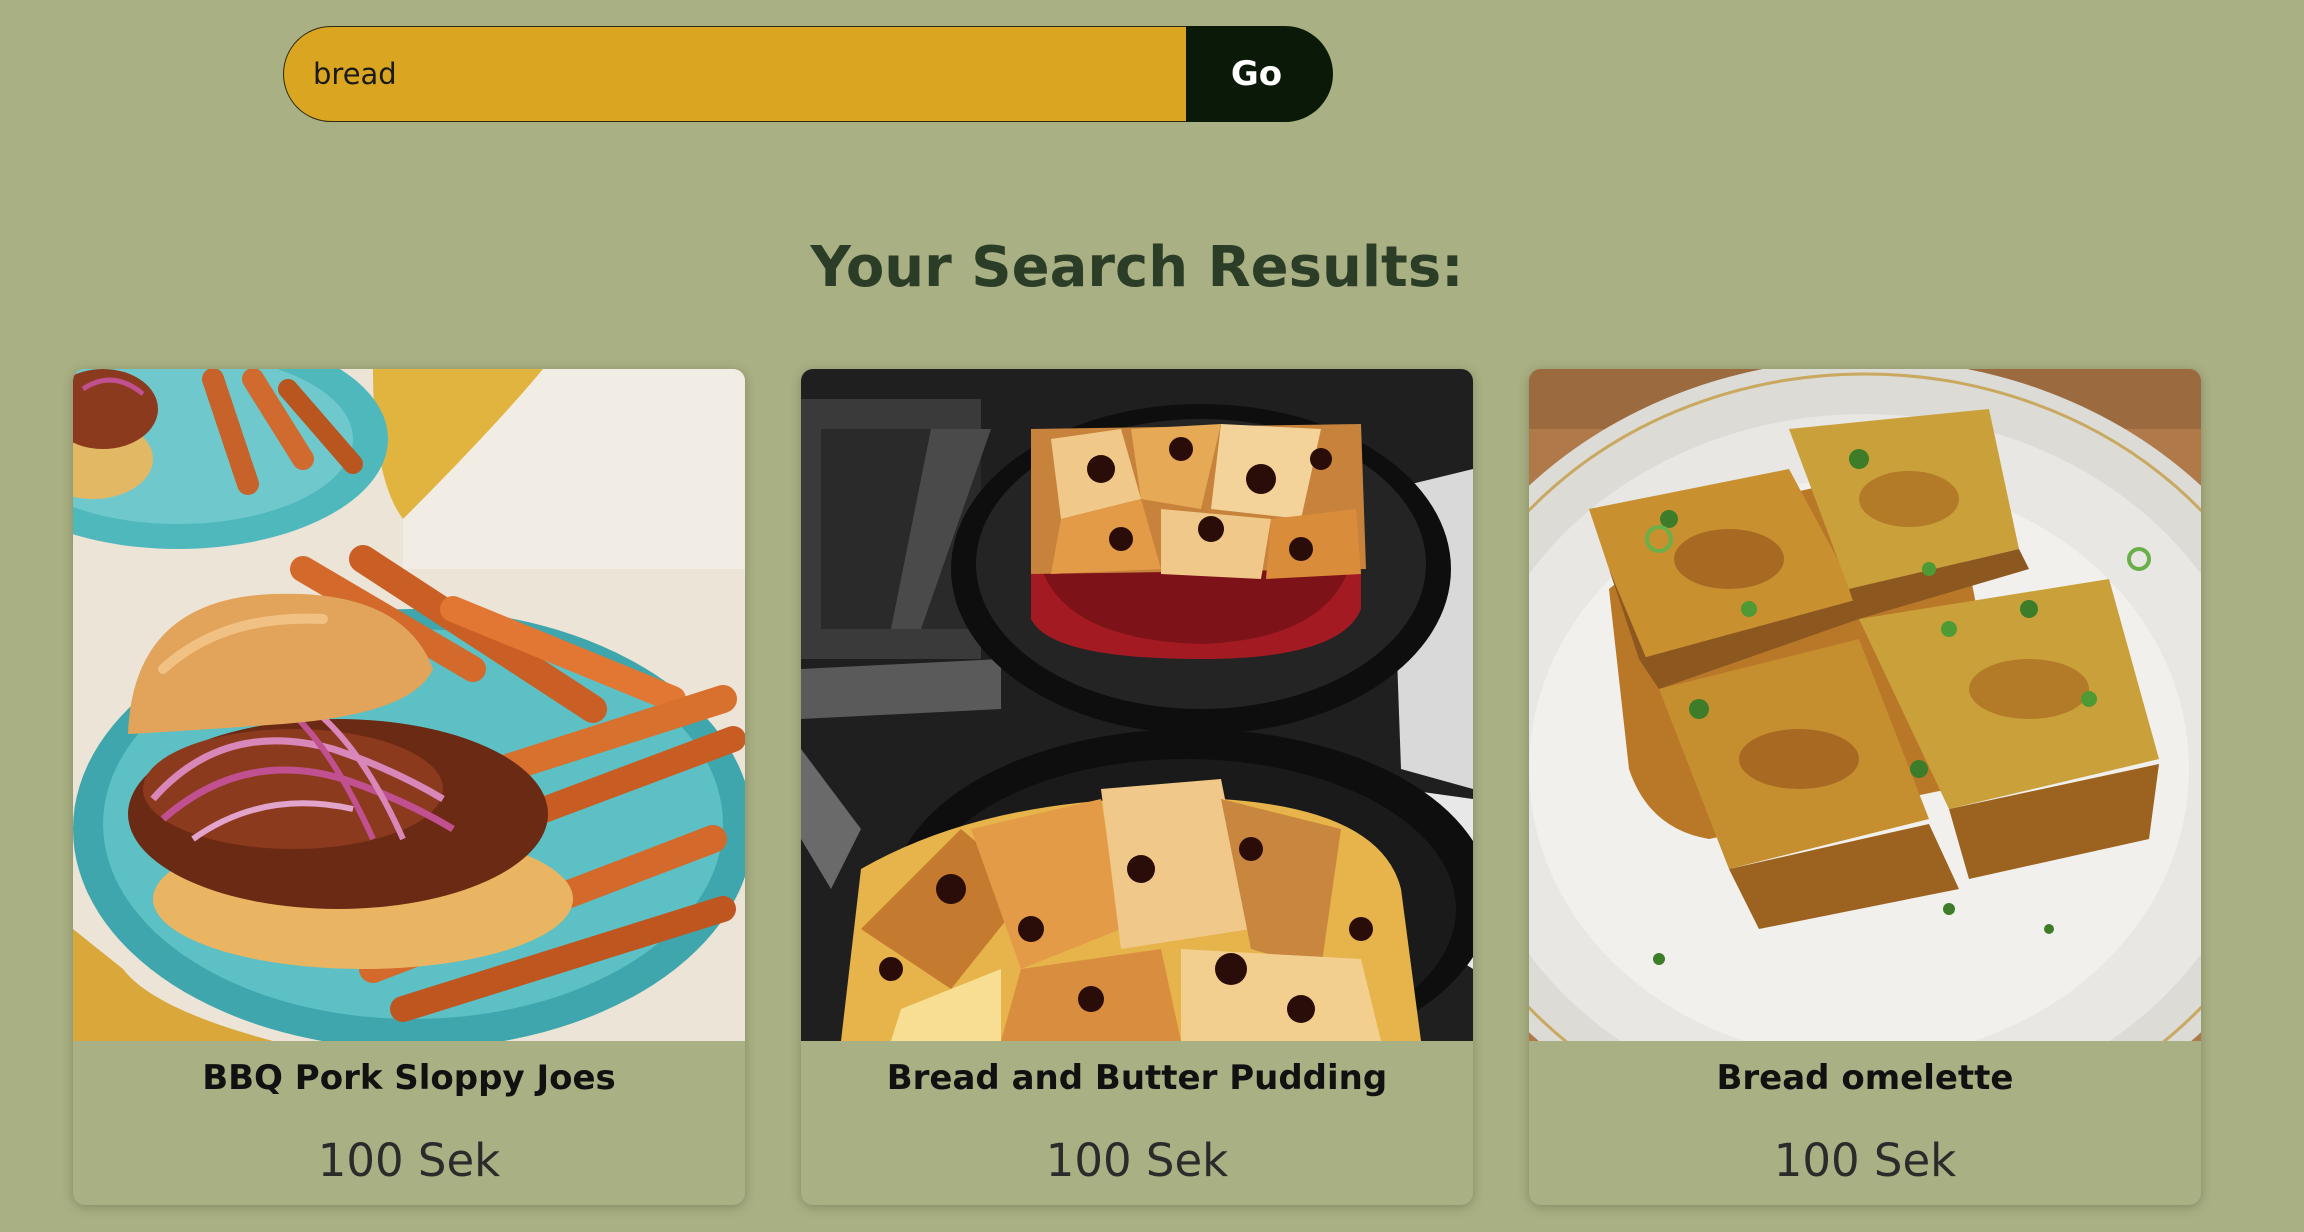  I want to click on search-results-heading: Your Search Results:, so click(1137, 267).